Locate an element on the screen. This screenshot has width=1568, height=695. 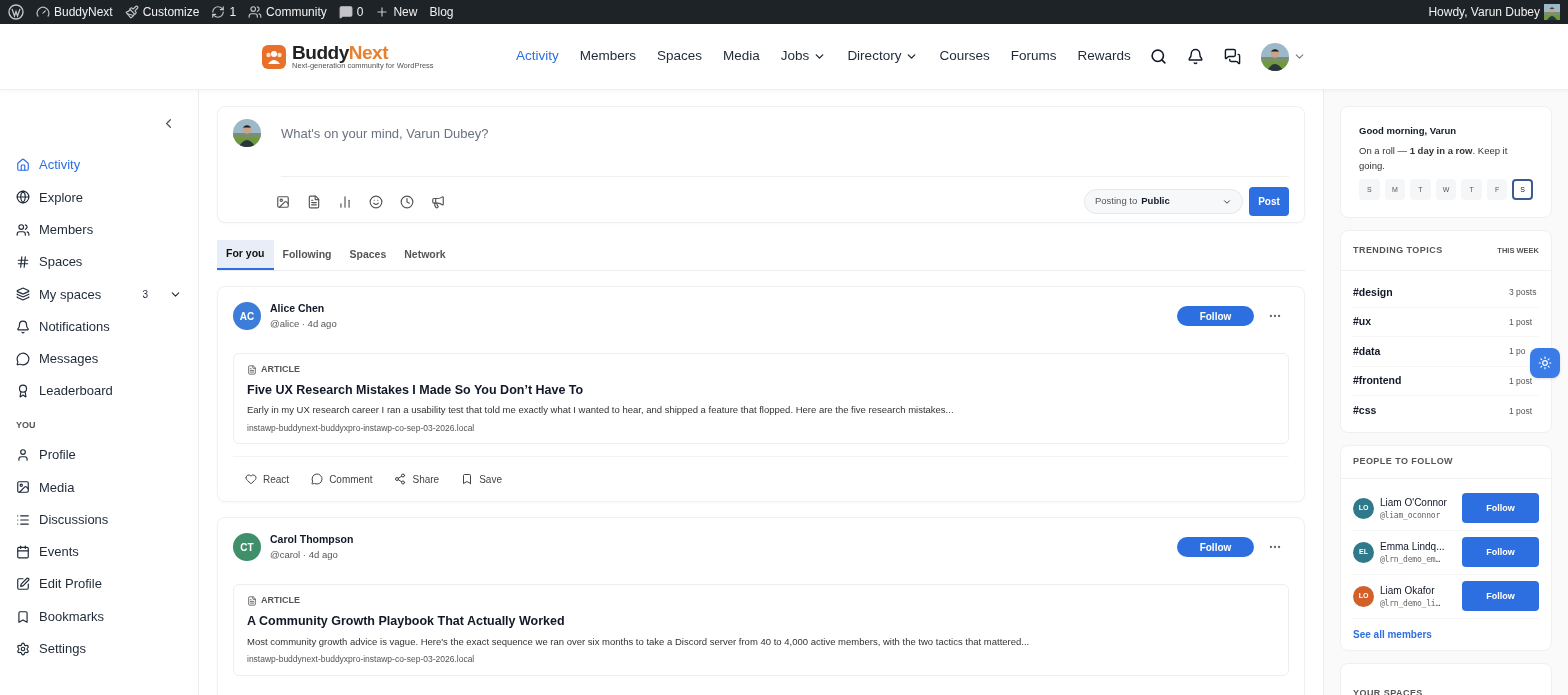
admin-bar-link: Blog is located at coordinates (441, 12).